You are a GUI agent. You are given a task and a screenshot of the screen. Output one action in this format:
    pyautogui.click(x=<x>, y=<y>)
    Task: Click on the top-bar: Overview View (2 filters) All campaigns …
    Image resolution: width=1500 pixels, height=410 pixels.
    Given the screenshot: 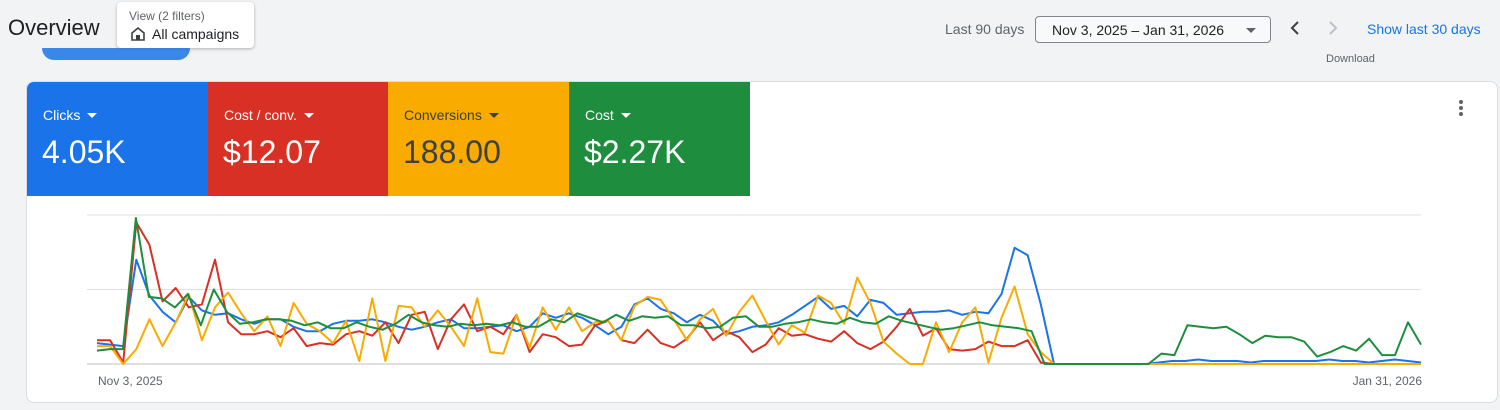 What is the action you would take?
    pyautogui.click(x=750, y=29)
    